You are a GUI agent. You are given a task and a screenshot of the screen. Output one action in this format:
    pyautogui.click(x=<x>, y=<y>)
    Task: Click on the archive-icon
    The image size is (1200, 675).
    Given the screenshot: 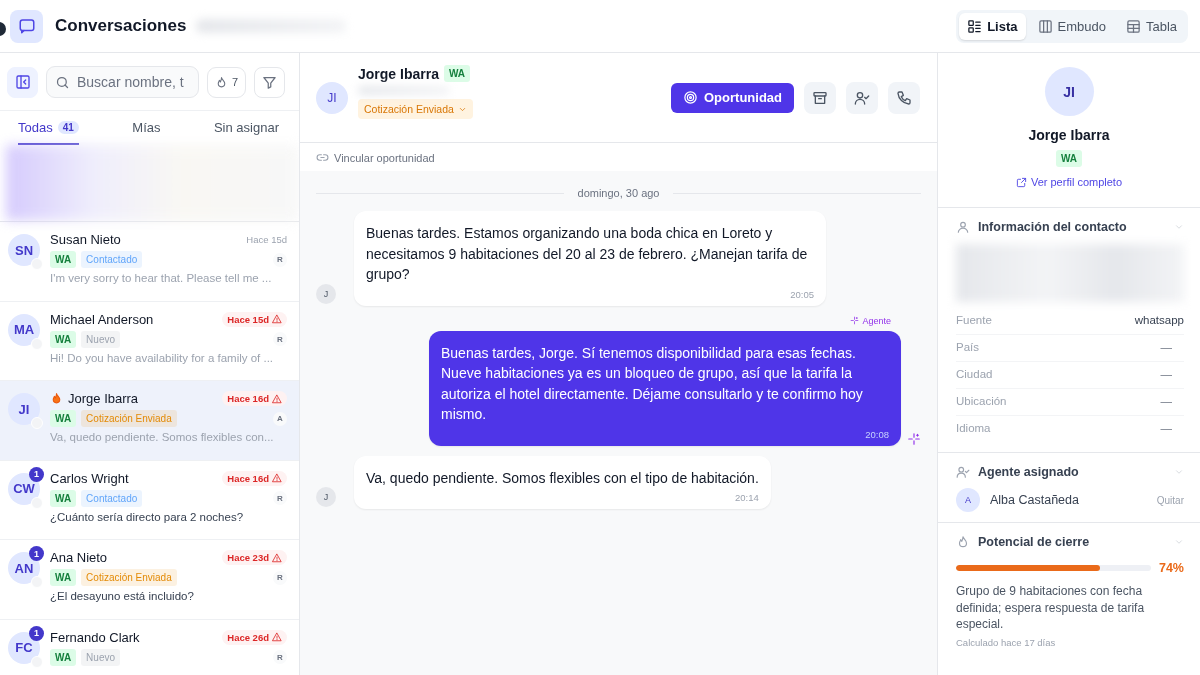 What is the action you would take?
    pyautogui.click(x=820, y=97)
    